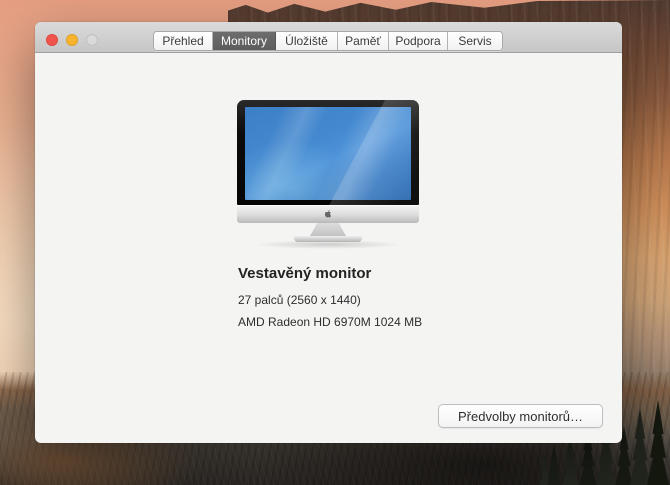  Describe the element at coordinates (328, 239) in the screenshot. I see `imac-stand-base` at that location.